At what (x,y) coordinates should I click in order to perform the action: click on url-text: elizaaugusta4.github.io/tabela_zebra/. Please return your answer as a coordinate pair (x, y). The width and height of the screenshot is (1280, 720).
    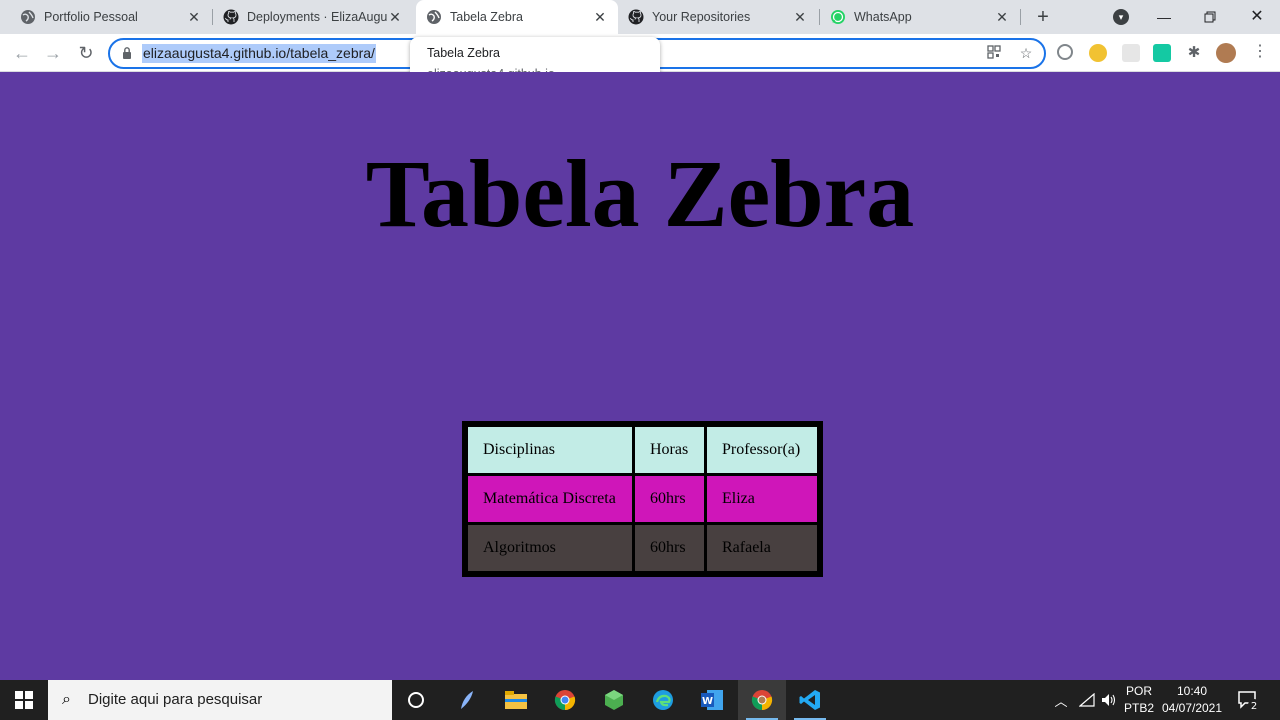
    Looking at the image, I should click on (259, 53).